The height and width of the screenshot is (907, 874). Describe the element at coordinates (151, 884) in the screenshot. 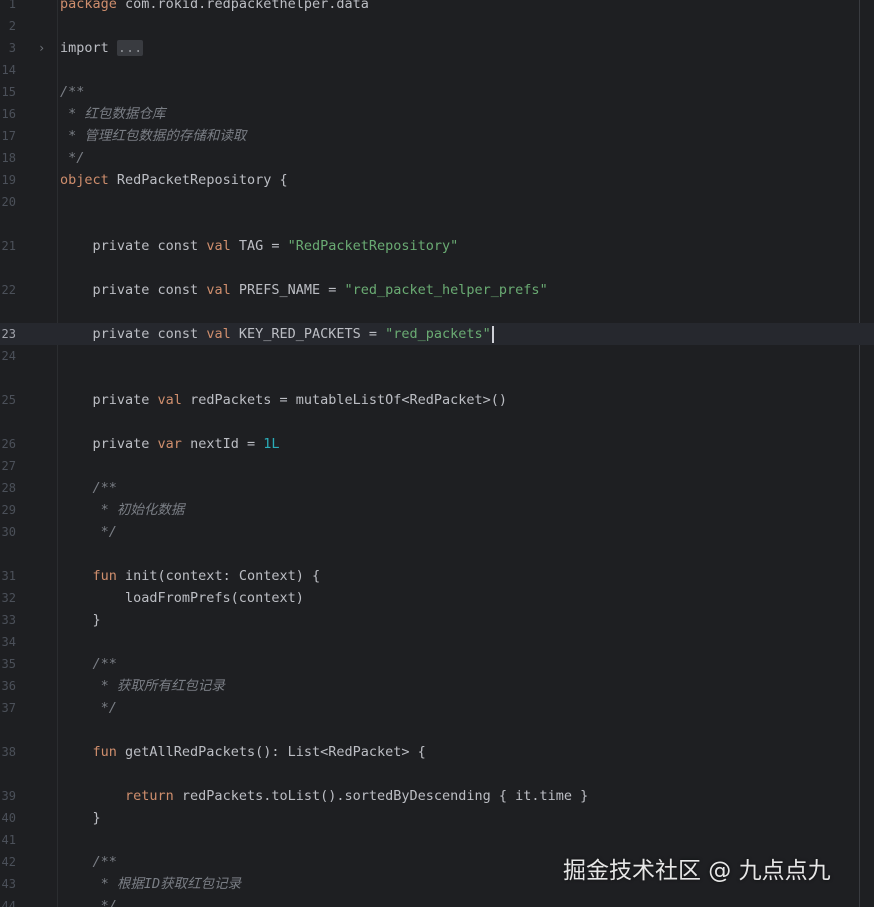

I see `code-text: * 根据ID获取红包记录` at that location.